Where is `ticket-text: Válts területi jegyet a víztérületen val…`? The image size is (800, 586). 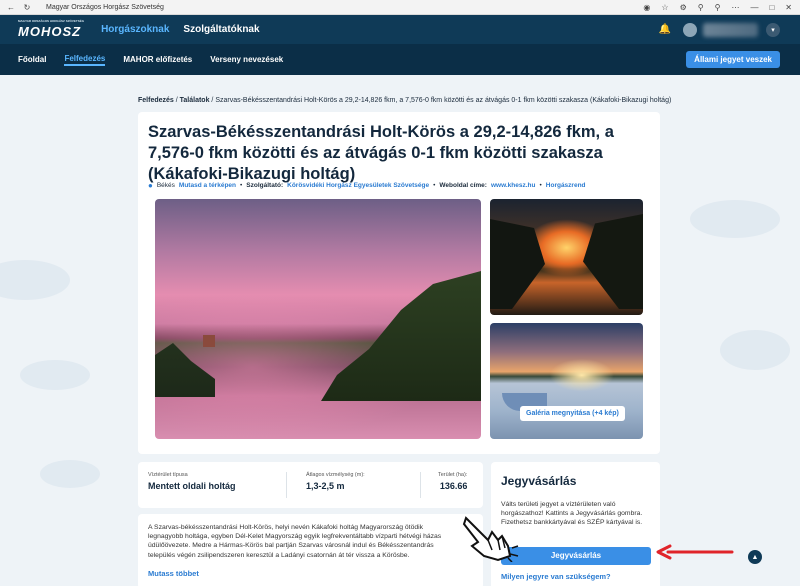
ticket-text: Válts területi jegyet a víztérületen val… is located at coordinates (572, 514).